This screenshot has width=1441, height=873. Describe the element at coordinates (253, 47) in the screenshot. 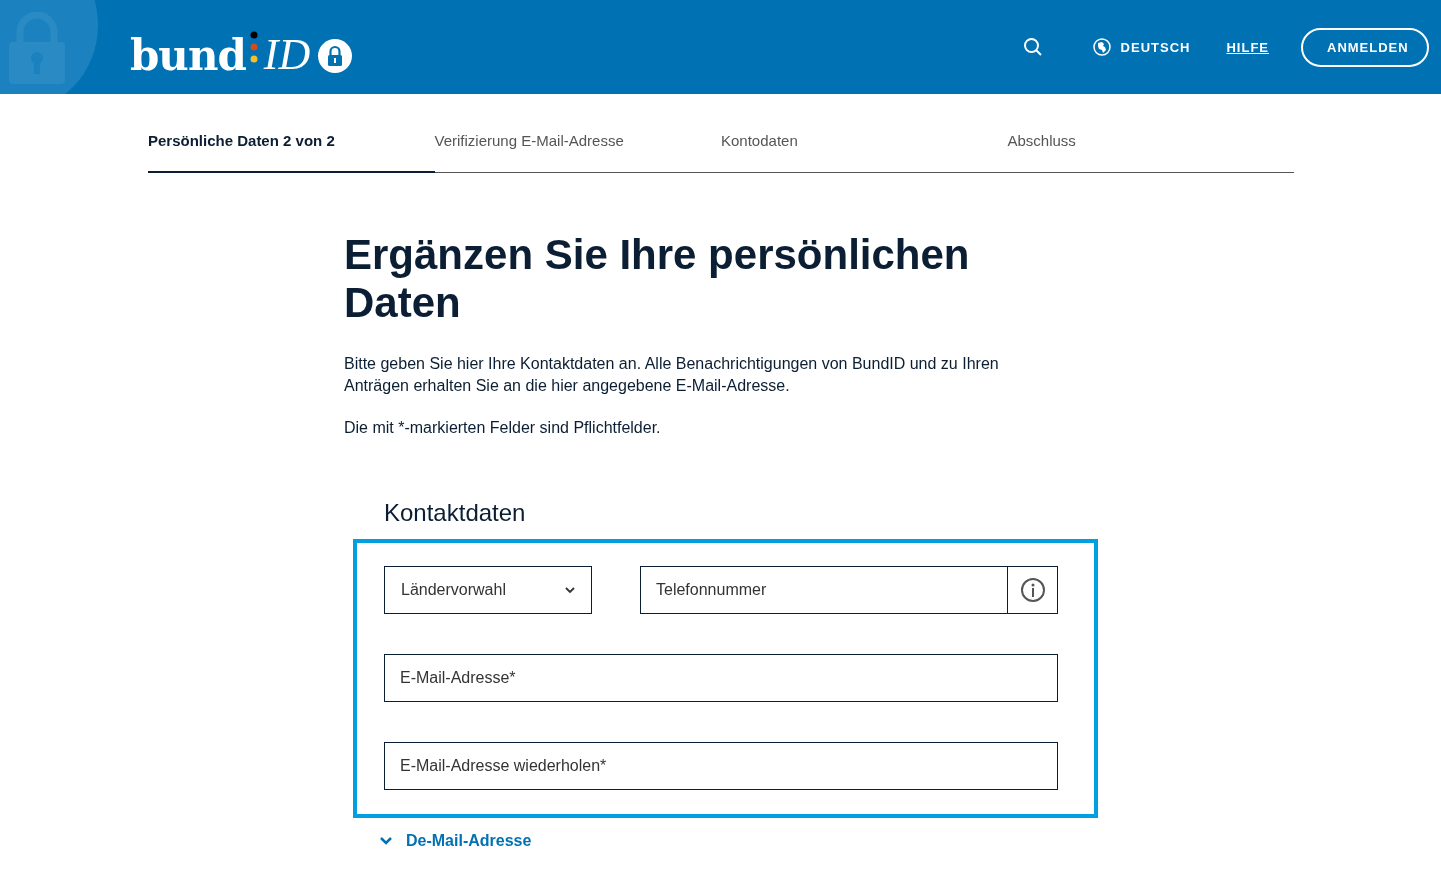

I see `dots-icon` at that location.